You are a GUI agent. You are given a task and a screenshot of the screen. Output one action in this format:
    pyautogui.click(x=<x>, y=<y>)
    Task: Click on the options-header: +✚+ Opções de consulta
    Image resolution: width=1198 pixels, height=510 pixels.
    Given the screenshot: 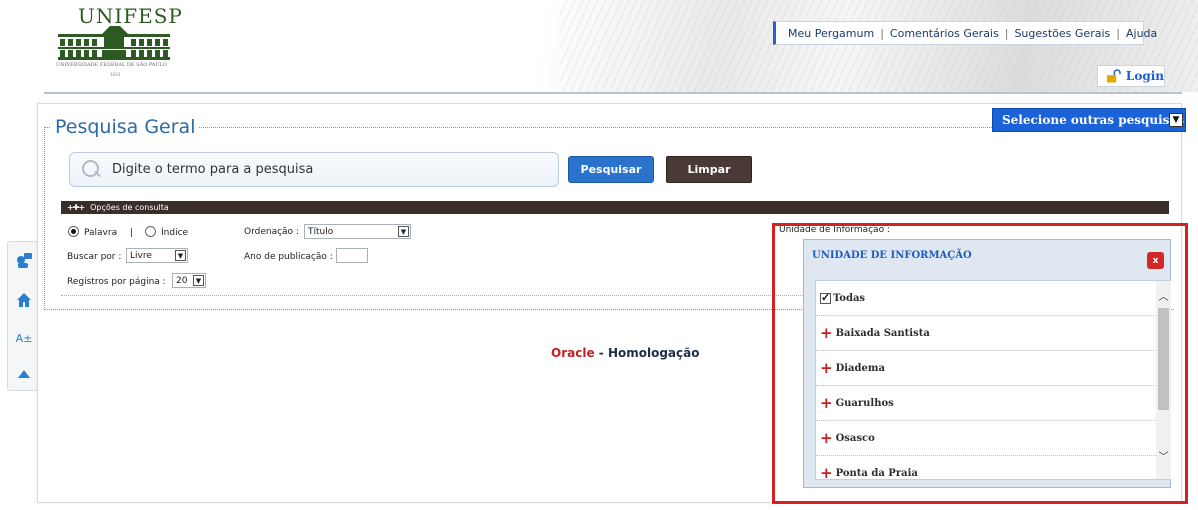 What is the action you would take?
    pyautogui.click(x=615, y=207)
    